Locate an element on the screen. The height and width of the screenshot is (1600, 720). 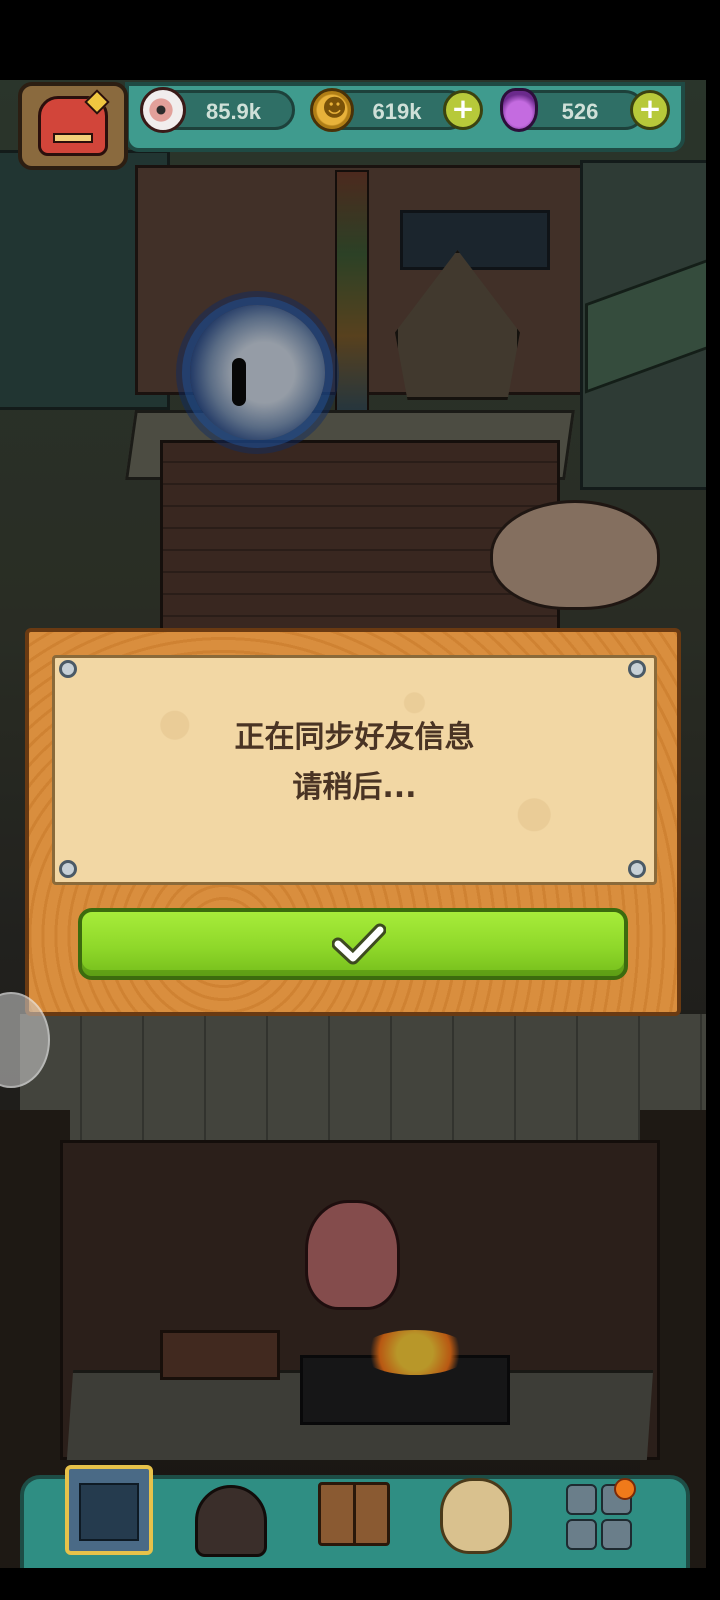
sack-icon is located at coordinates (476, 1516).